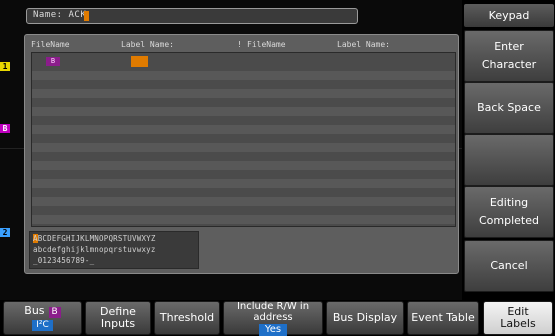 The width and height of the screenshot is (555, 336). What do you see at coordinates (63, 260) in the screenshot?
I see `keyboard-digits-row: _0123456789-_` at bounding box center [63, 260].